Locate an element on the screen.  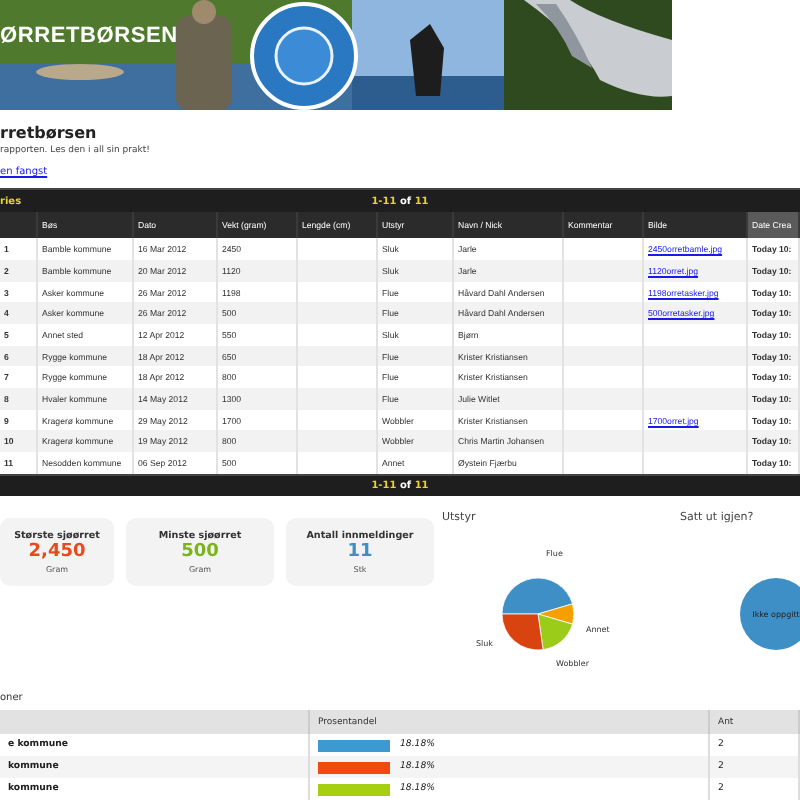
page-title: rretbørsen is located at coordinates (48, 133).